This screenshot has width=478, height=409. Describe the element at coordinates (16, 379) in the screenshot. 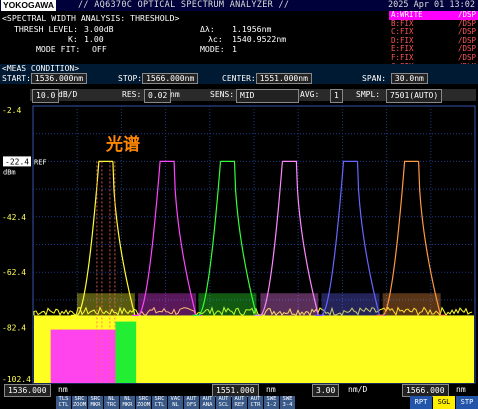

I see `y-tick-label: -102.4` at that location.